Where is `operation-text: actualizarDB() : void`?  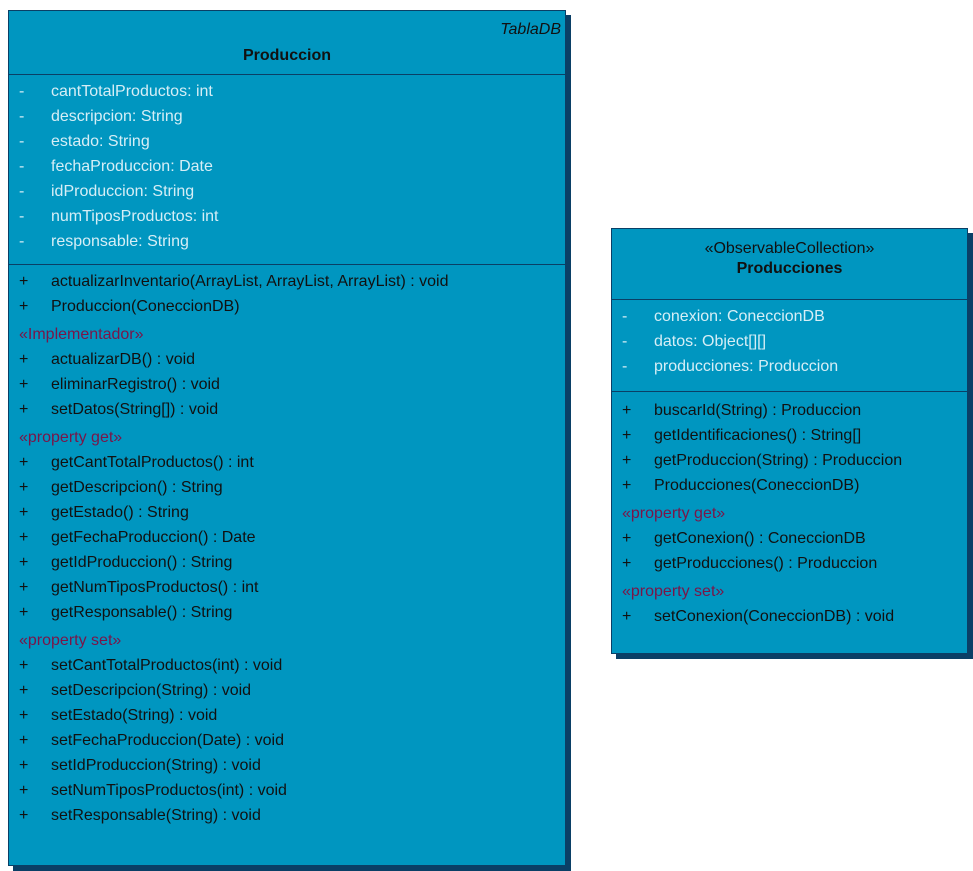 operation-text: actualizarDB() : void is located at coordinates (123, 359).